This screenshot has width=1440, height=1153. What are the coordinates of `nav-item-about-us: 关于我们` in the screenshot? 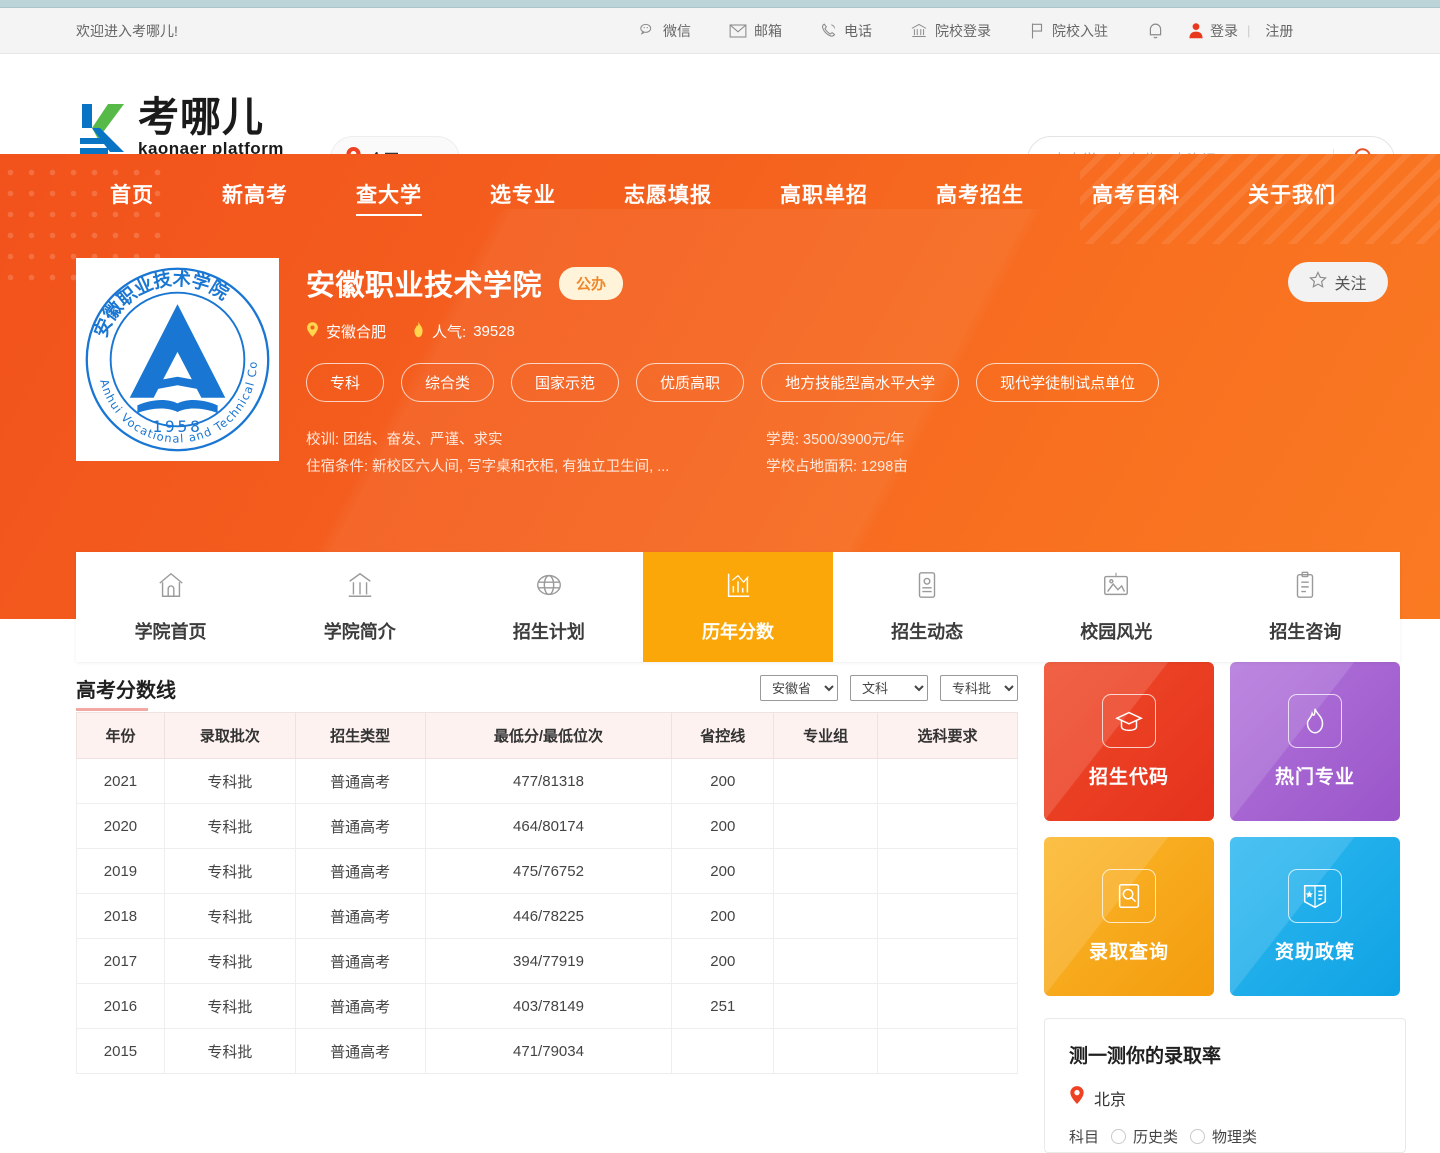 It's located at (1292, 194).